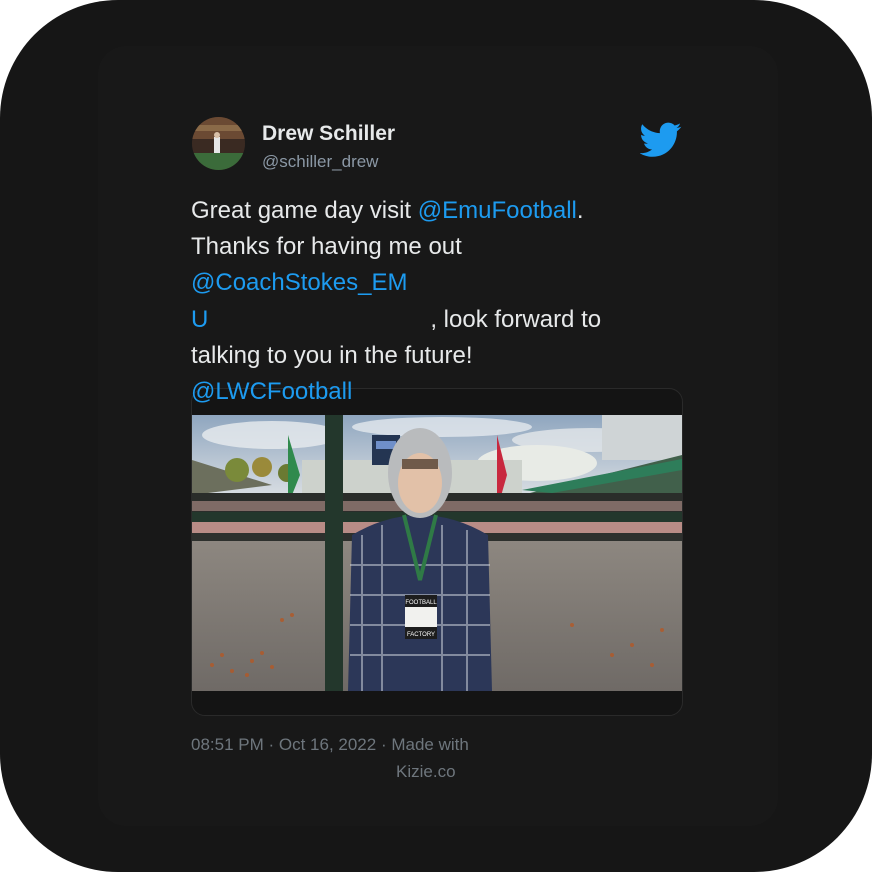  Describe the element at coordinates (332, 355) in the screenshot. I see `tweet-text-segment: talking to you in the future!` at that location.